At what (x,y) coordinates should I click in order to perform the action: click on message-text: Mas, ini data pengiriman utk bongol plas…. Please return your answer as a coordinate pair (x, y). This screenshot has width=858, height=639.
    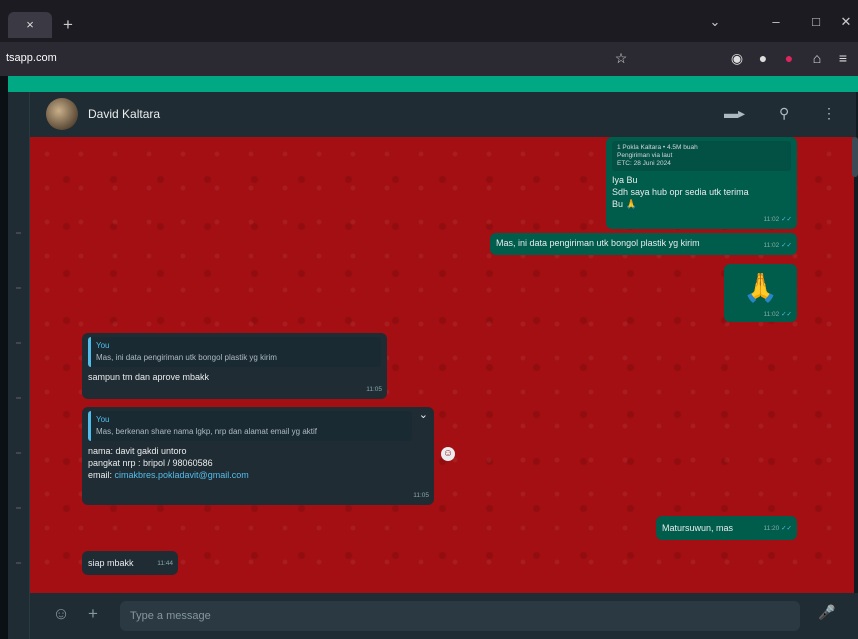
    Looking at the image, I should click on (598, 243).